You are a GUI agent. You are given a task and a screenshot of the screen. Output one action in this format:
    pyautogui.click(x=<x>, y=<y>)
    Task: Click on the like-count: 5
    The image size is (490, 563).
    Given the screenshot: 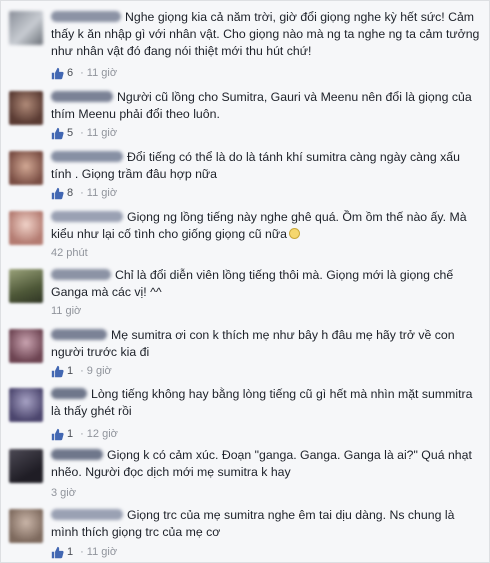 What is the action you would take?
    pyautogui.click(x=70, y=133)
    